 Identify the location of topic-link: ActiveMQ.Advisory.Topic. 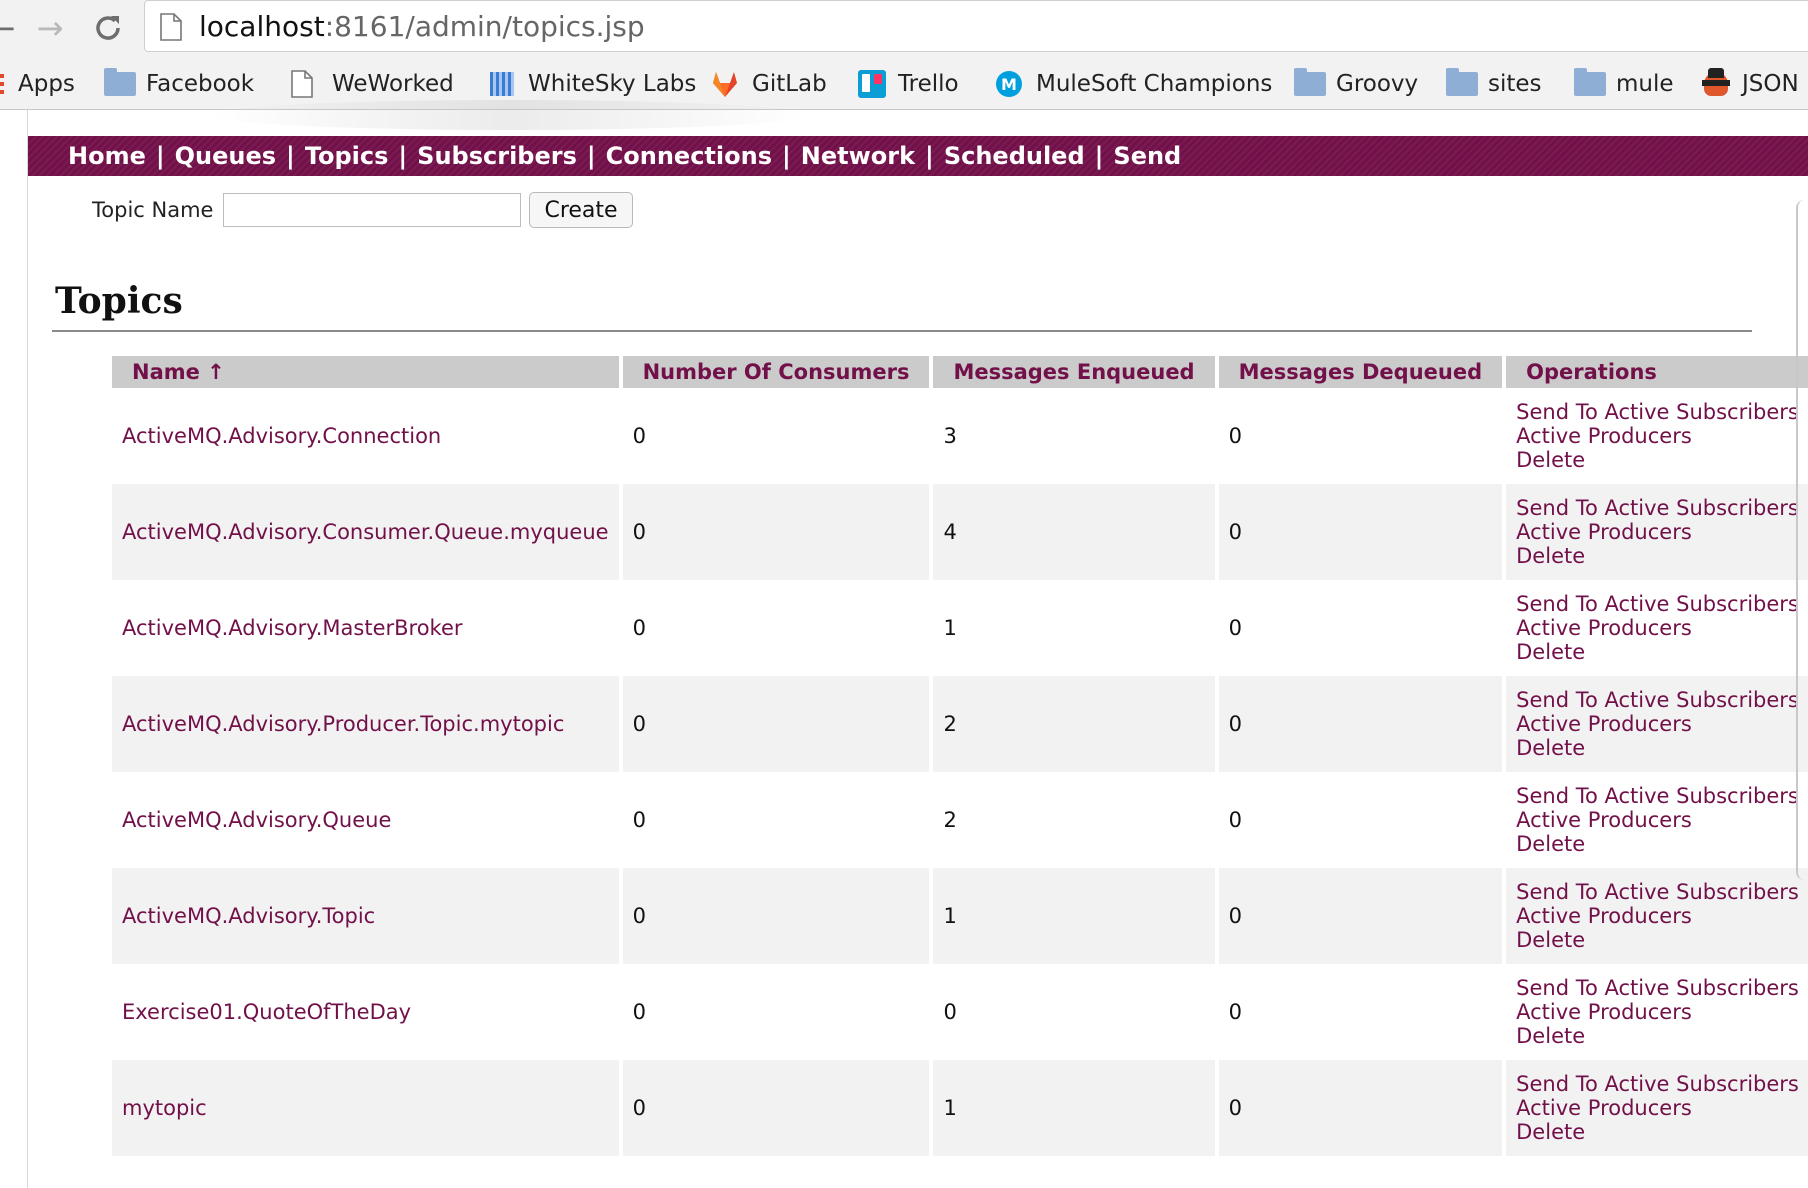
(248, 916).